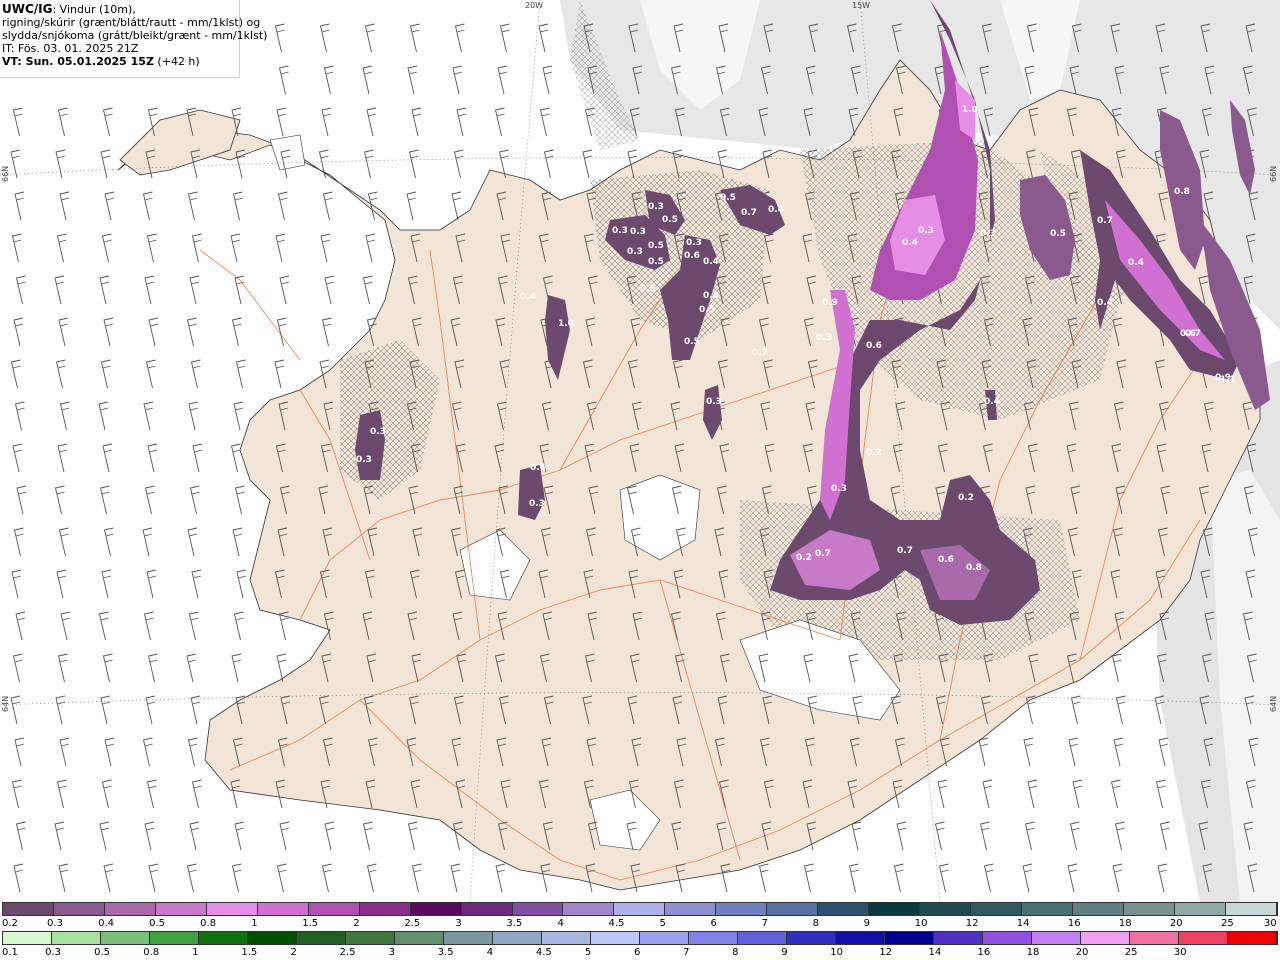  What do you see at coordinates (640, 909) in the screenshot?
I see `snow-colorbar` at bounding box center [640, 909].